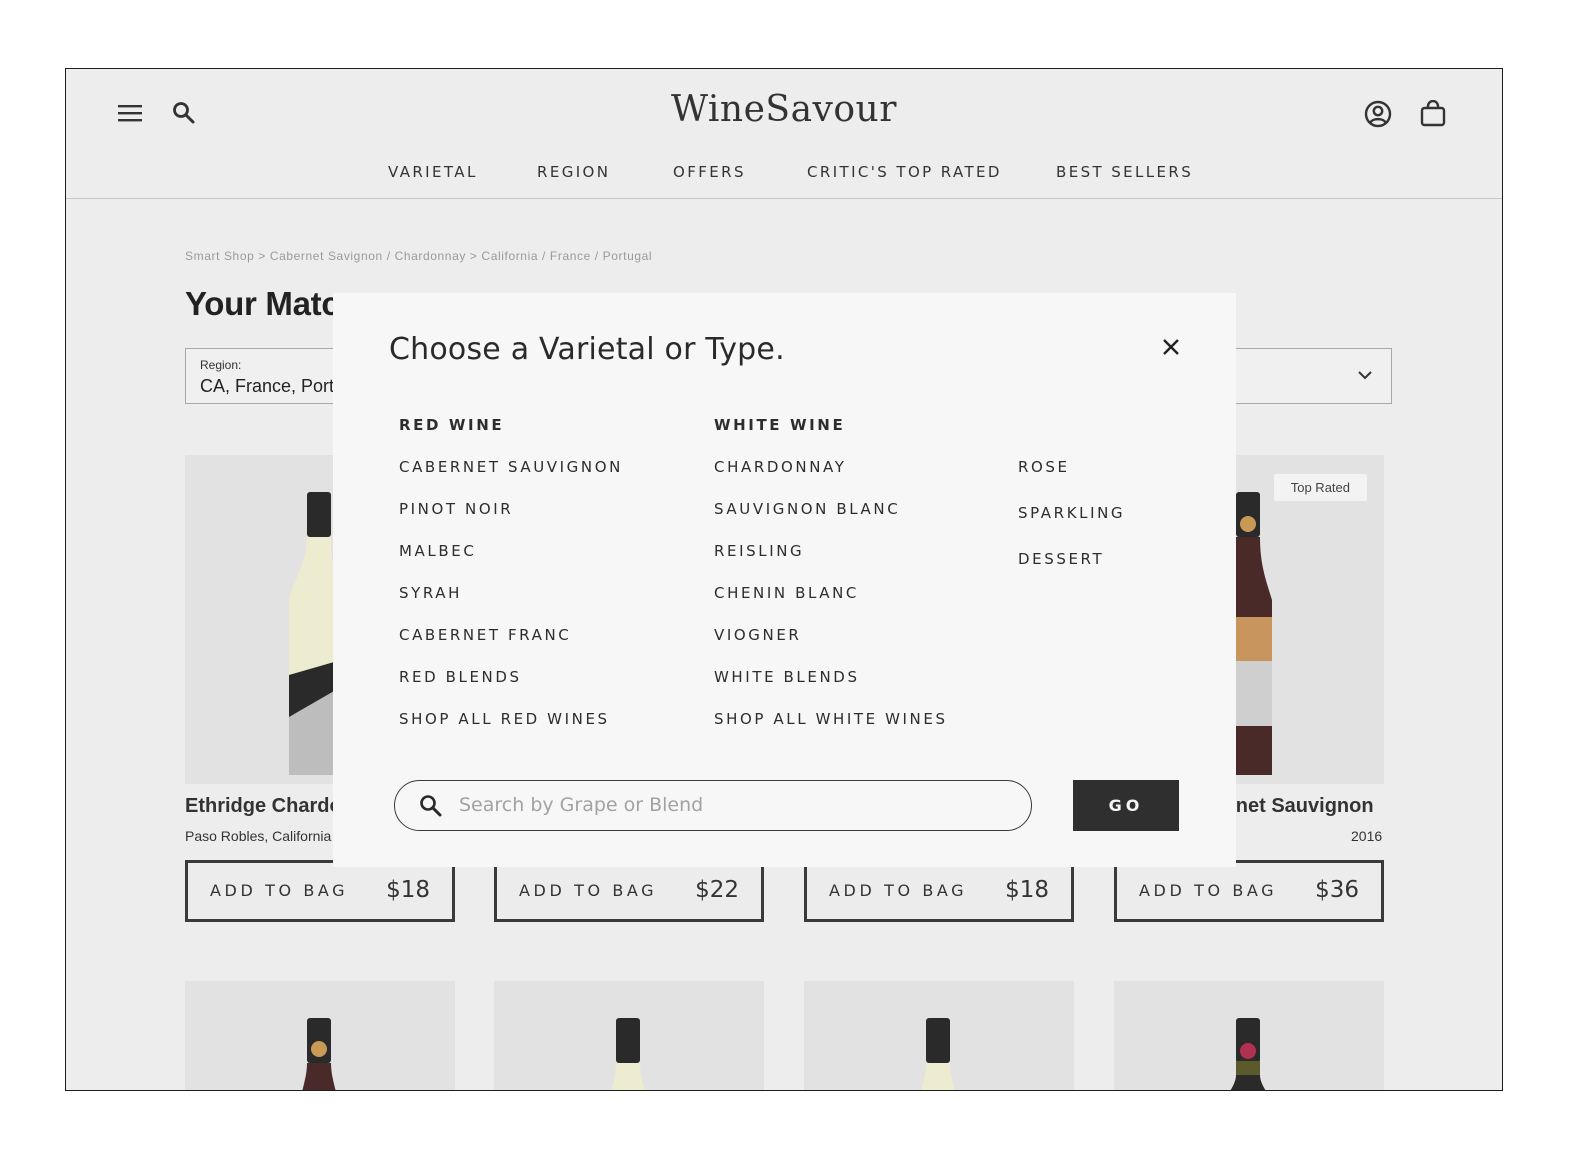 The width and height of the screenshot is (1570, 1160). What do you see at coordinates (1126, 805) in the screenshot?
I see `go-button: GO` at bounding box center [1126, 805].